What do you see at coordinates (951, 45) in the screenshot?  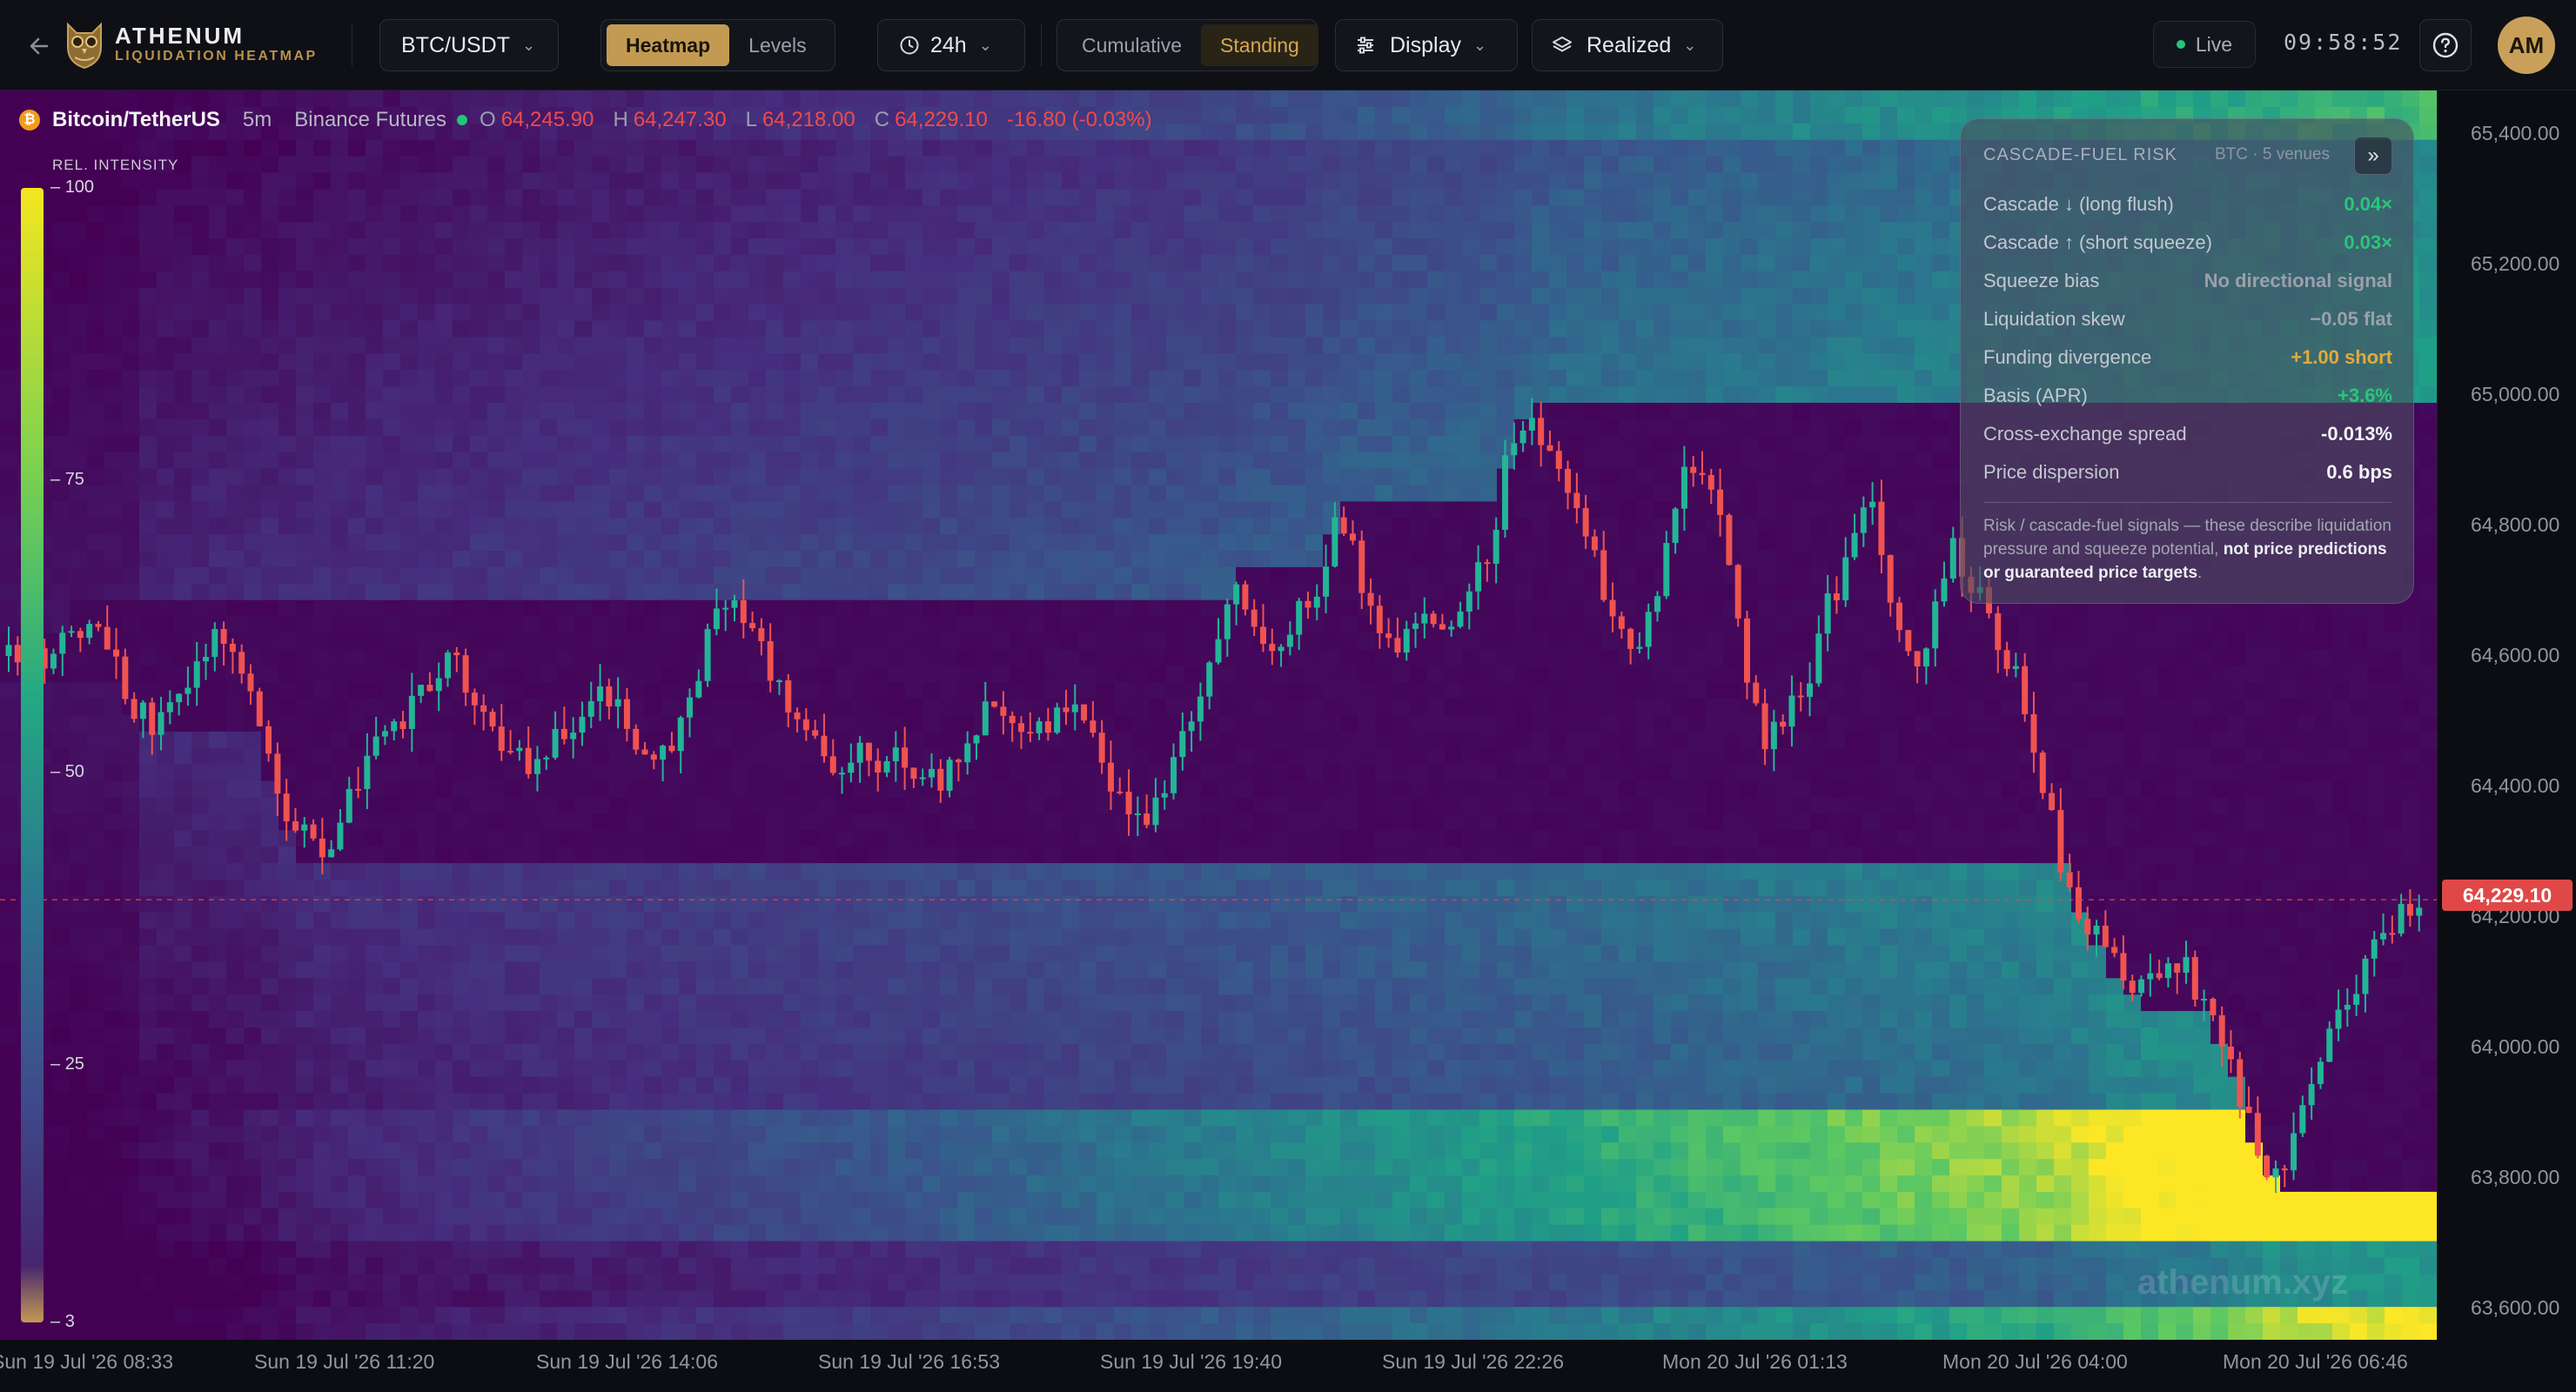 I see `range-selector: 24h ⌄` at bounding box center [951, 45].